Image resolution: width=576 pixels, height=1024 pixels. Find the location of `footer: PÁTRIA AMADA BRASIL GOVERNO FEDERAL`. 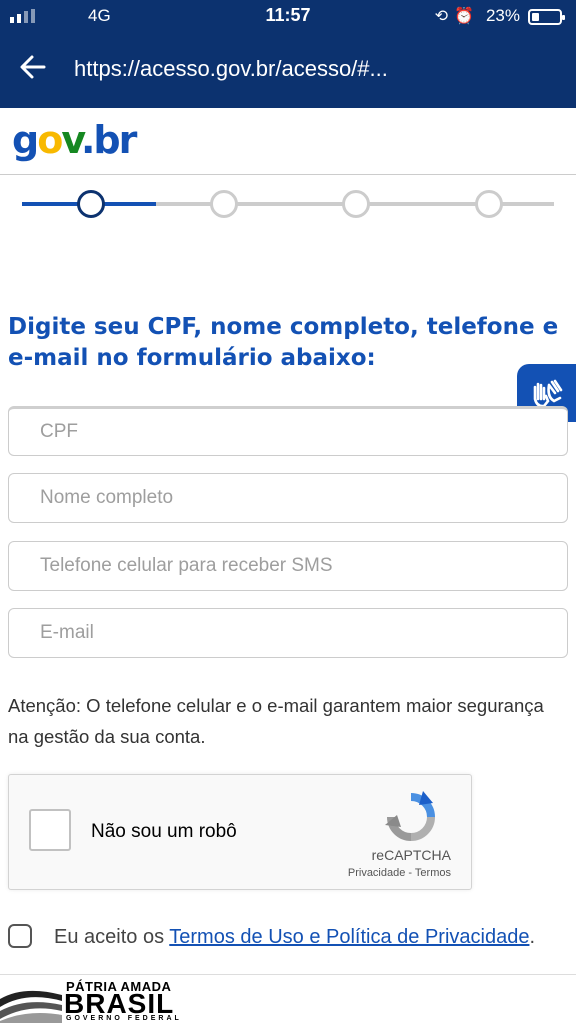

footer: PÁTRIA AMADA BRASIL GOVERNO FEDERAL is located at coordinates (288, 999).